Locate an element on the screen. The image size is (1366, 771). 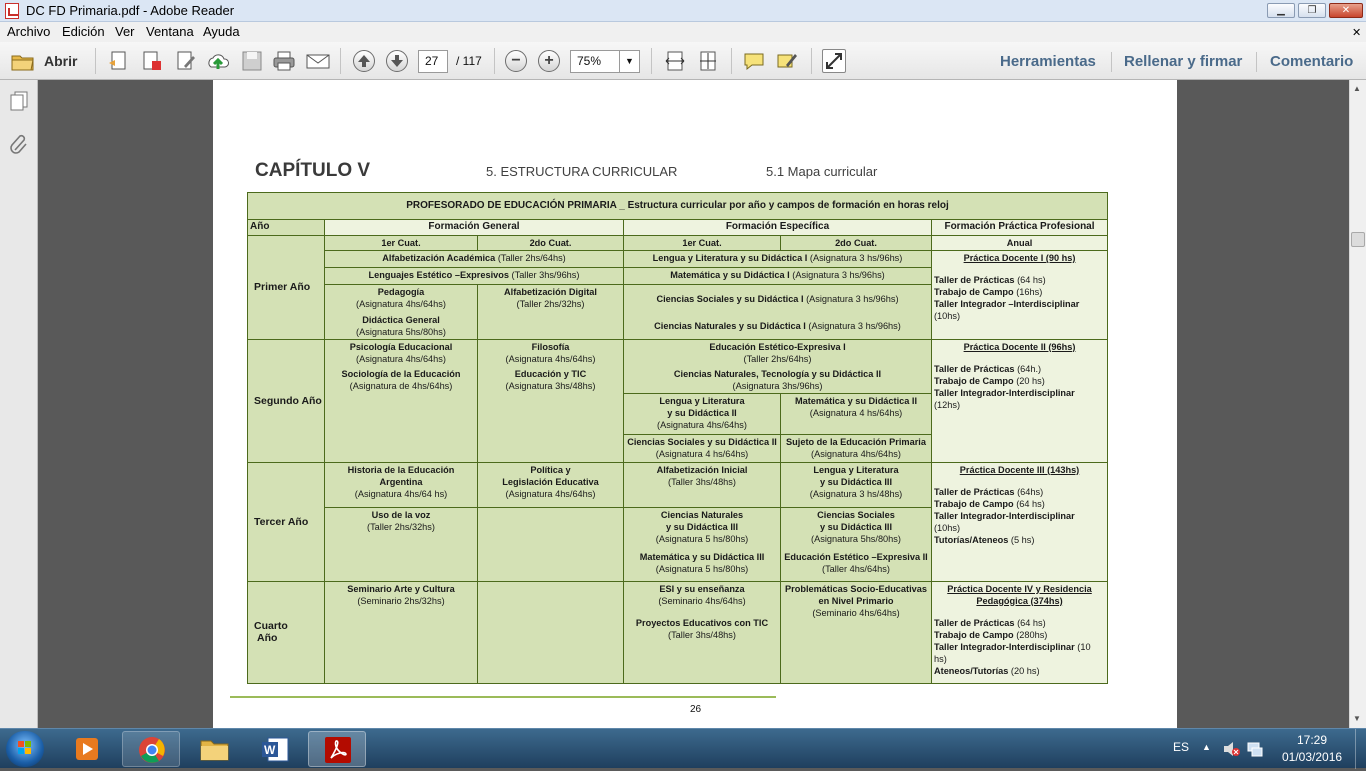
subject-cell: Pedagogía (Asignatura 4hs/64hs) is located at coordinates (401, 298).